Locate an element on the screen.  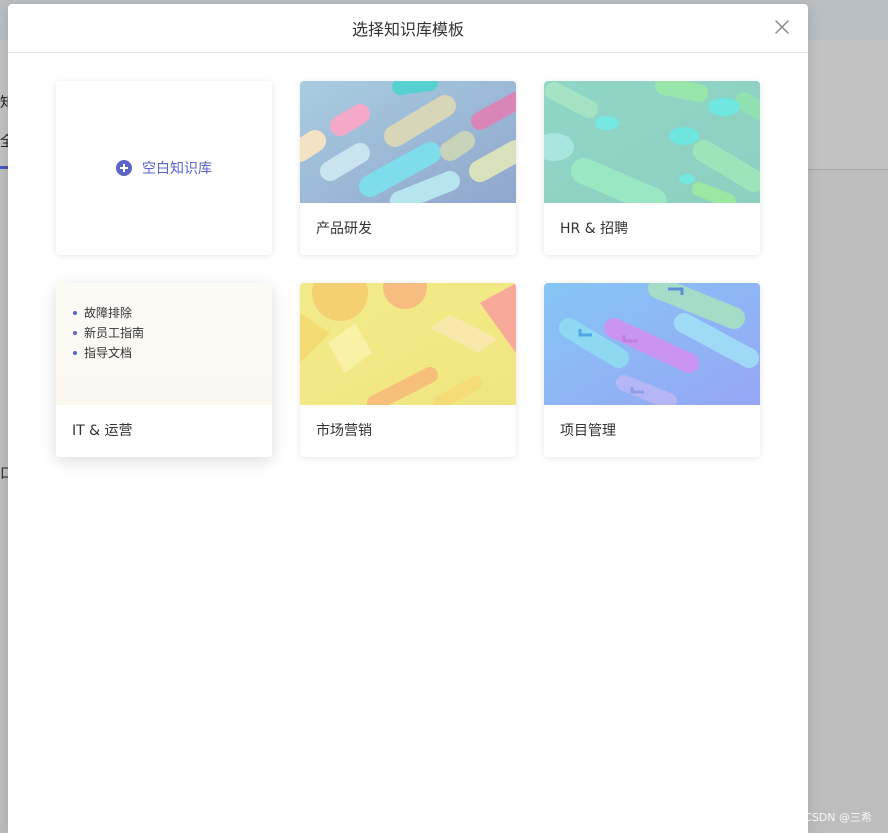
template-card-it-operations: 故障排除 新员工指南 指导文档 IT & 运营 is located at coordinates (164, 370).